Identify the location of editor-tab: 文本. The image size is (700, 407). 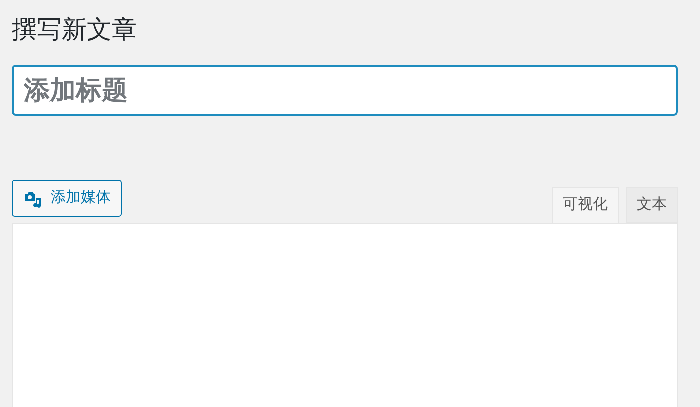
(652, 205).